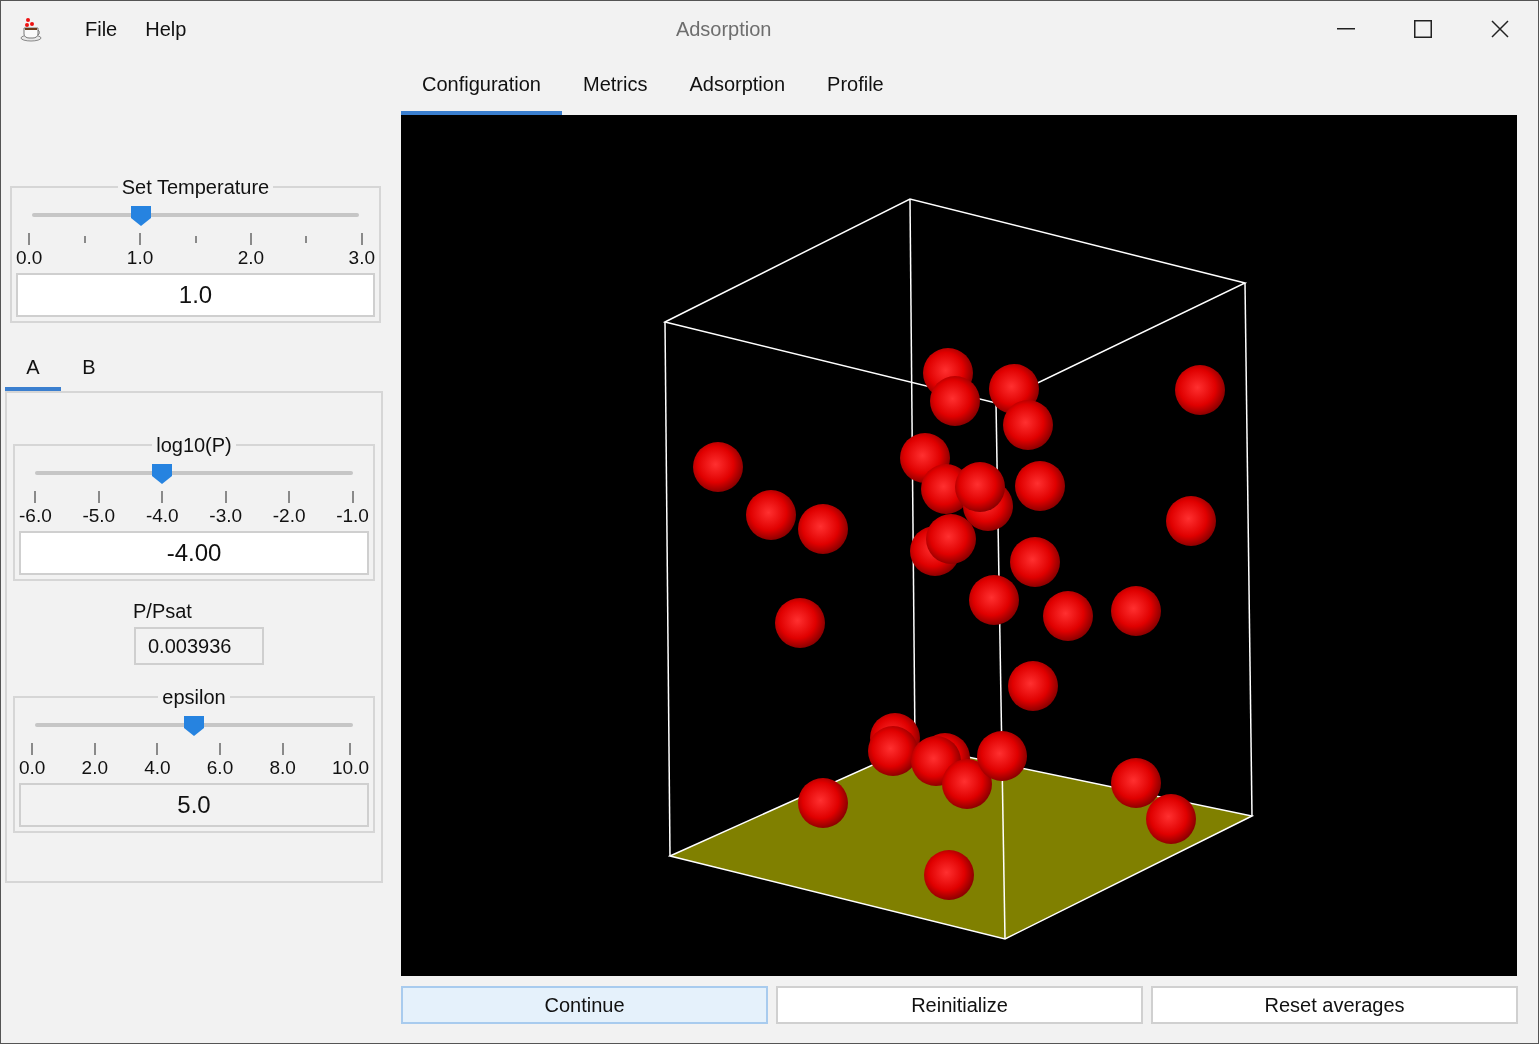 This screenshot has width=1539, height=1044. What do you see at coordinates (289, 516) in the screenshot?
I see `tick-label: -2.0` at bounding box center [289, 516].